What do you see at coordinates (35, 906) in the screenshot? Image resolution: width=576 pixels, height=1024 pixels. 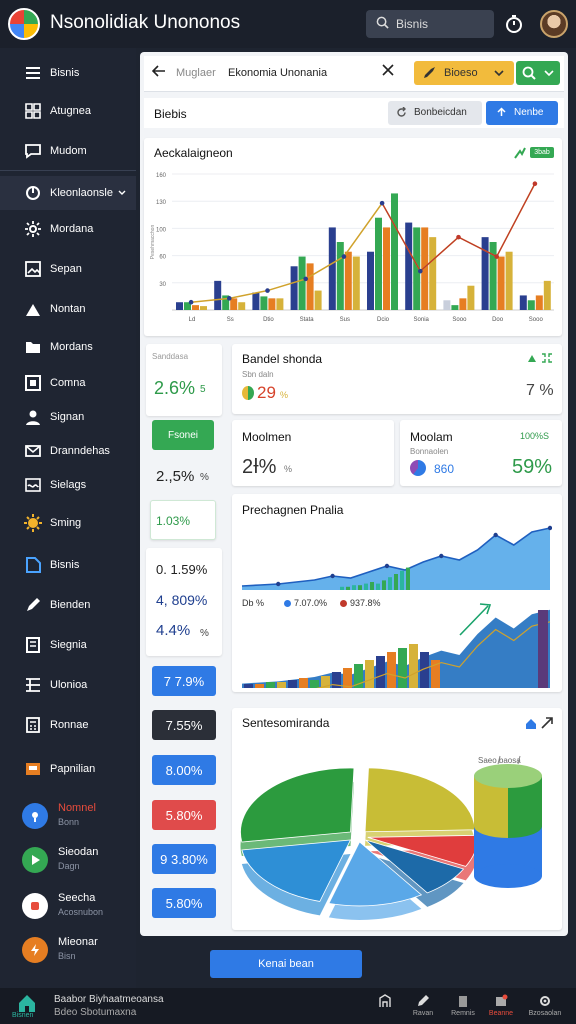 I see `record-icon` at bounding box center [35, 906].